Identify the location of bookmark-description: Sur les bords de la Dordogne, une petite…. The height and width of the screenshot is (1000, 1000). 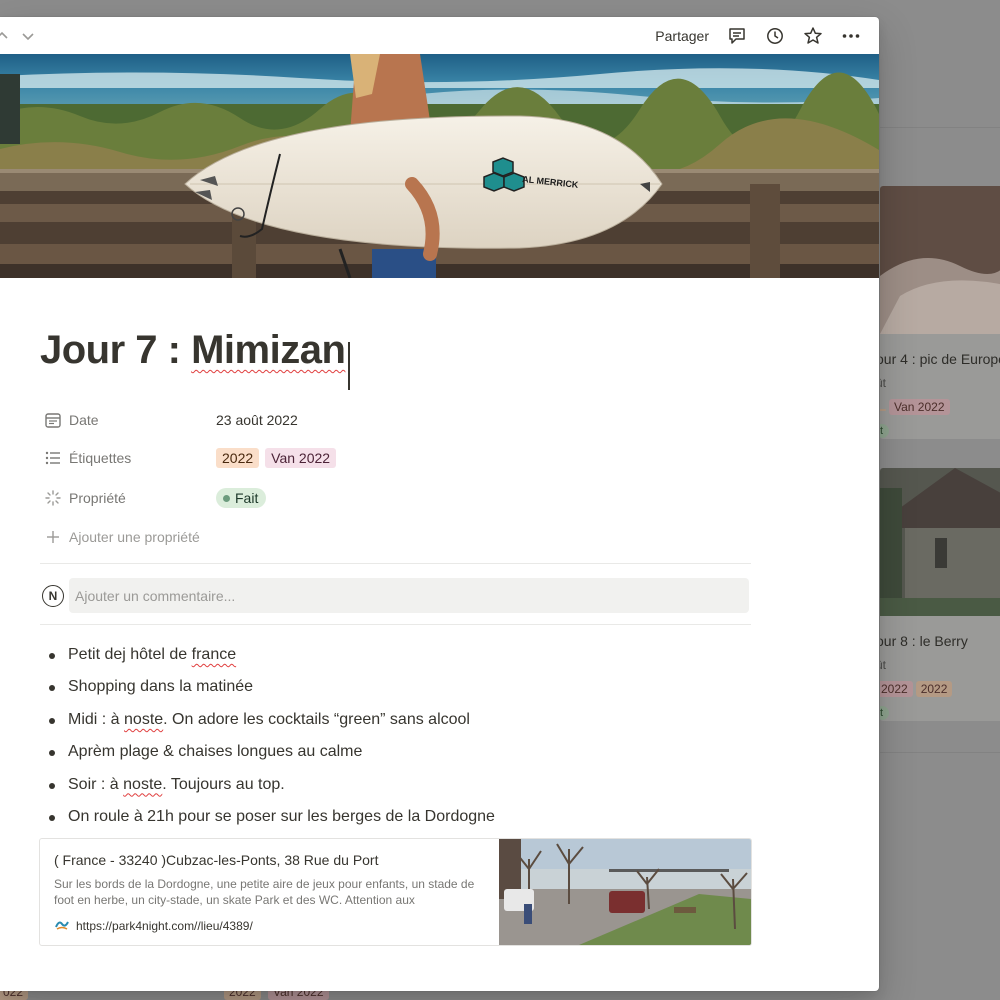
(264, 892).